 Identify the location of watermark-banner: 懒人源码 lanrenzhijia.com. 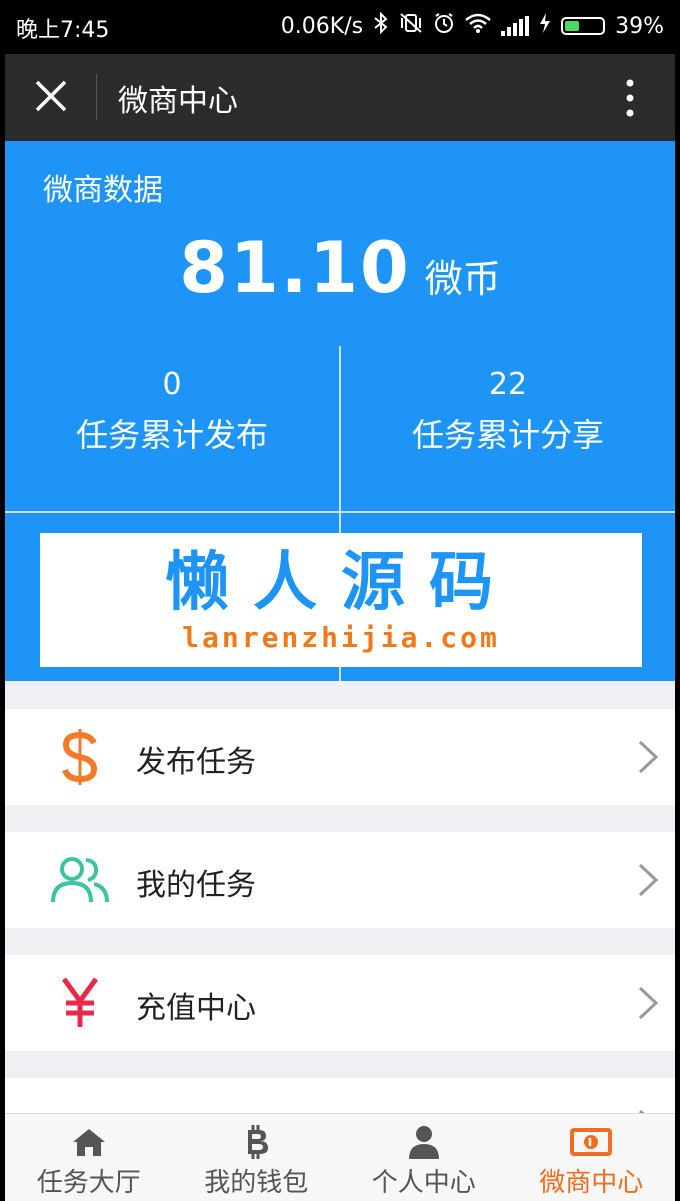
(341, 600).